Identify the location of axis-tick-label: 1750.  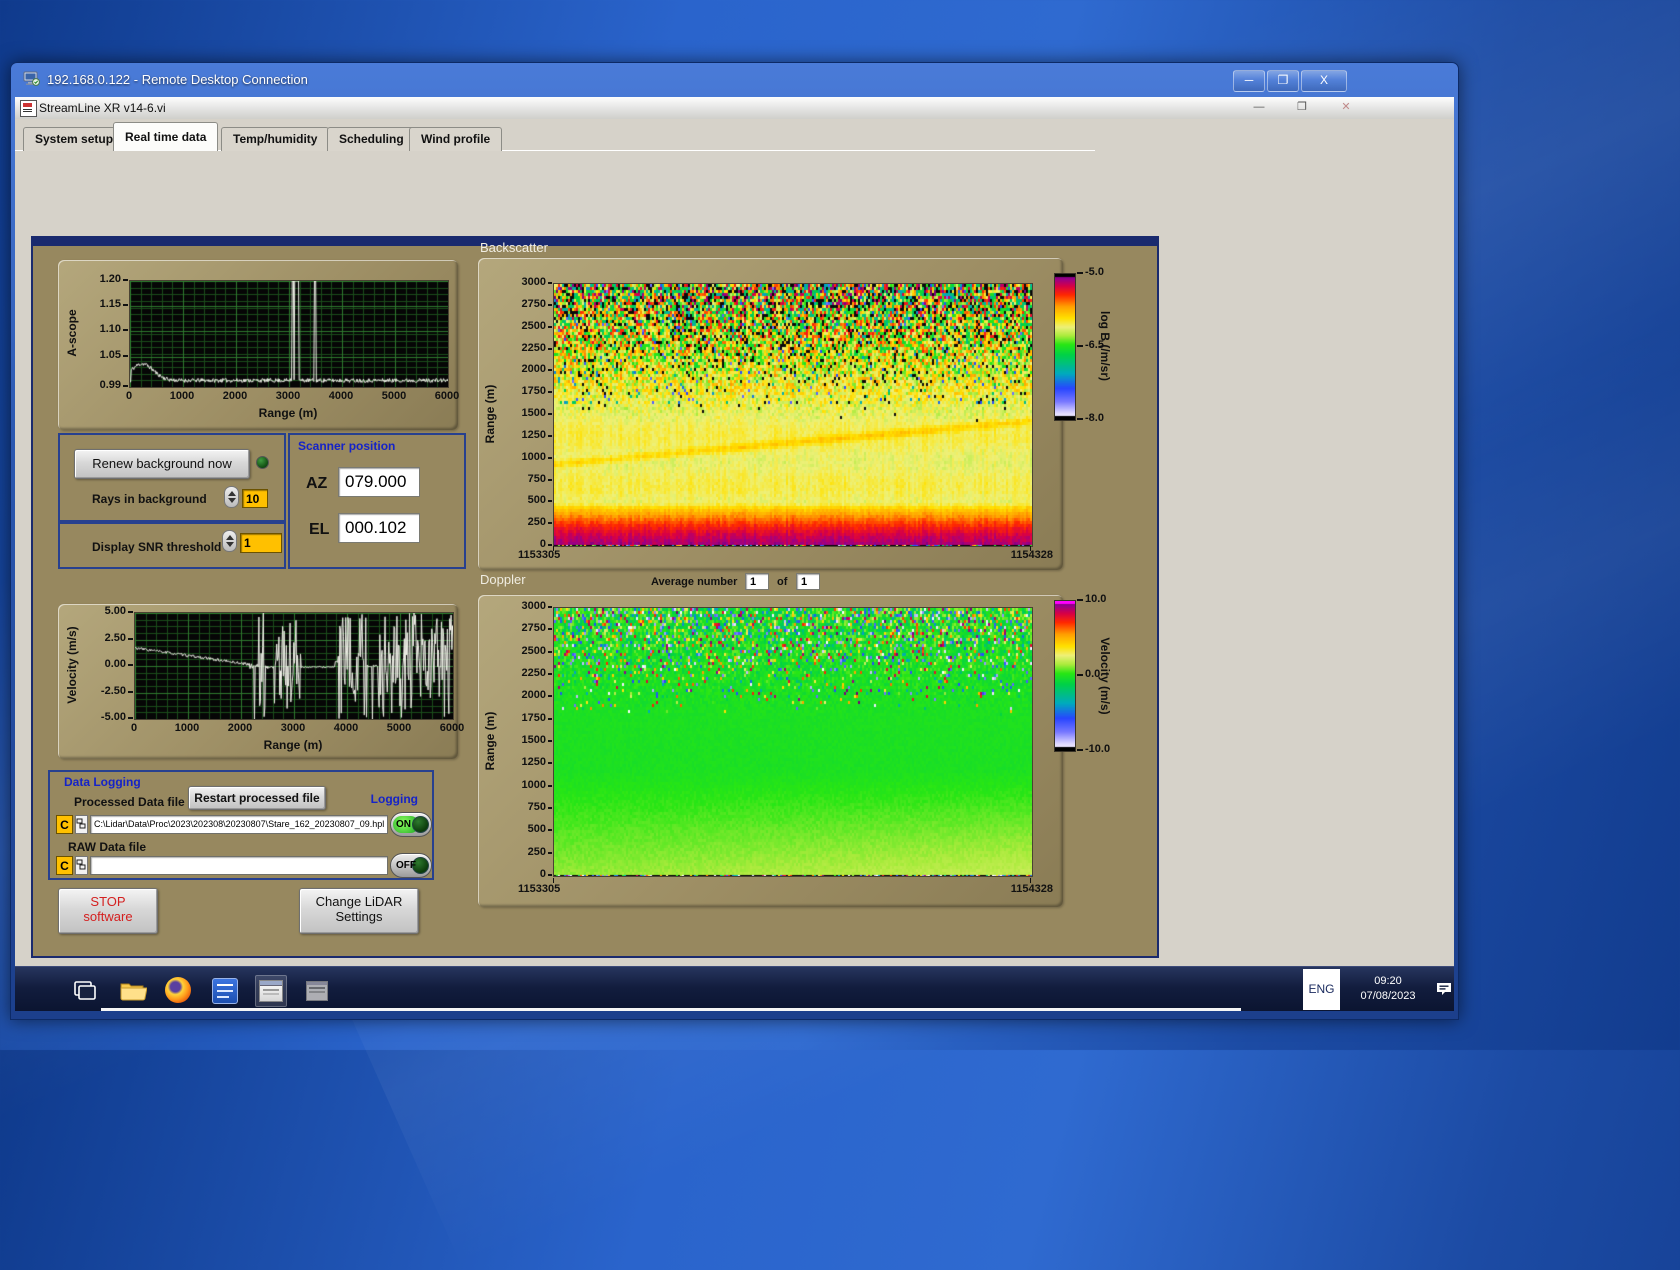
(533, 391).